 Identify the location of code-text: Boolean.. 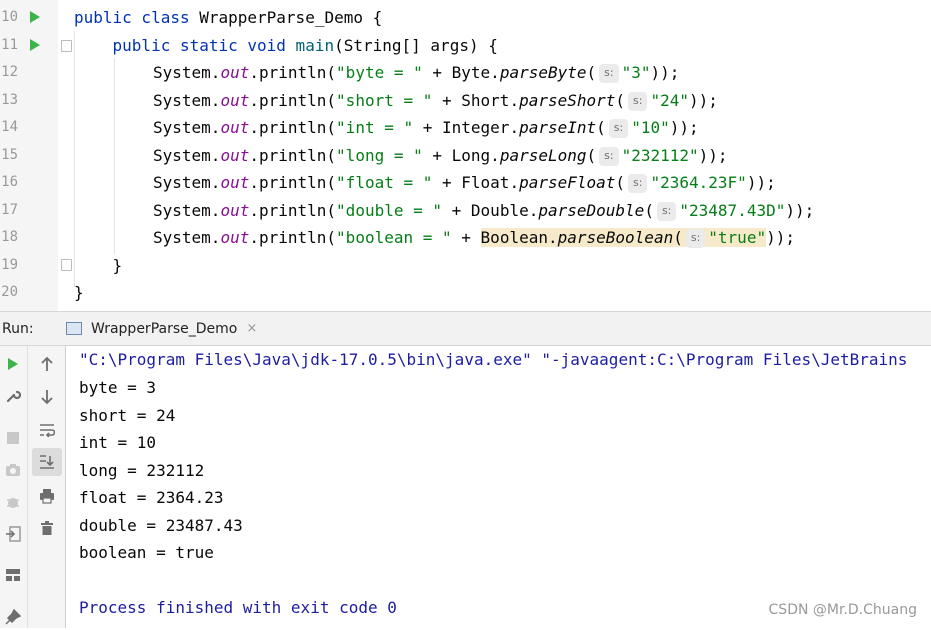
(519, 237).